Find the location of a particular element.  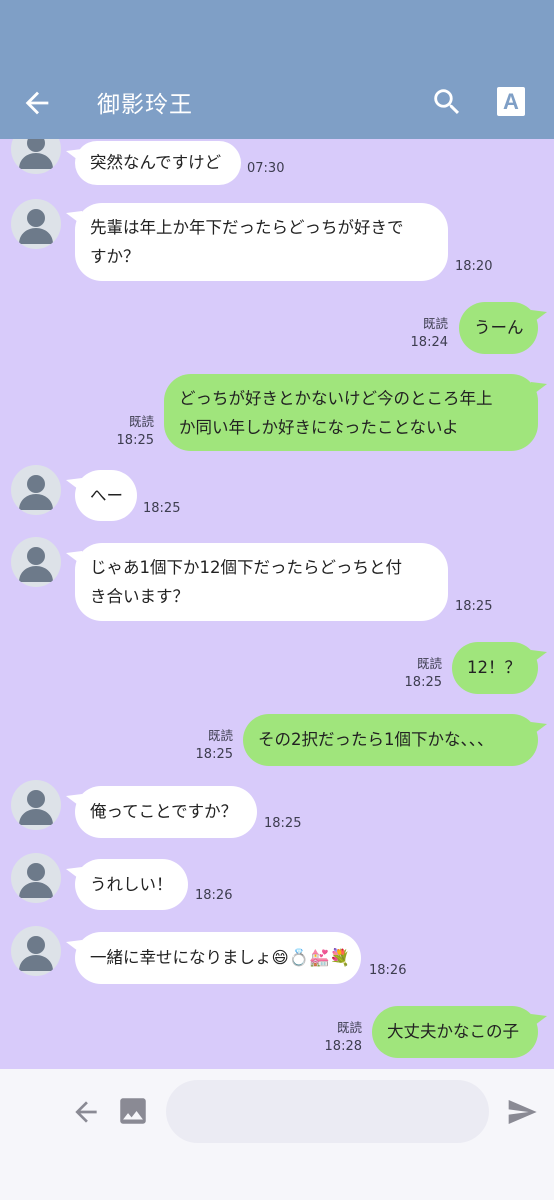

chat-title: 御影玲王 is located at coordinates (145, 105).